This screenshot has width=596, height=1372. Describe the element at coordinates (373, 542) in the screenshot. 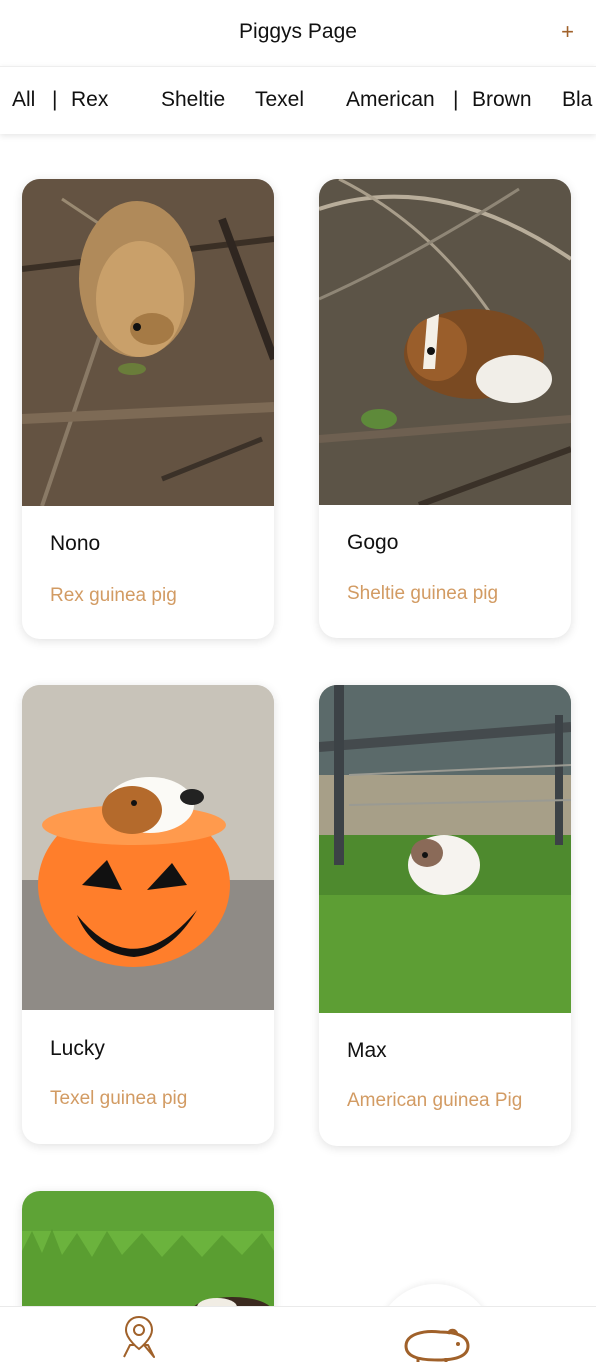

I see `pig-name: Gogo` at that location.